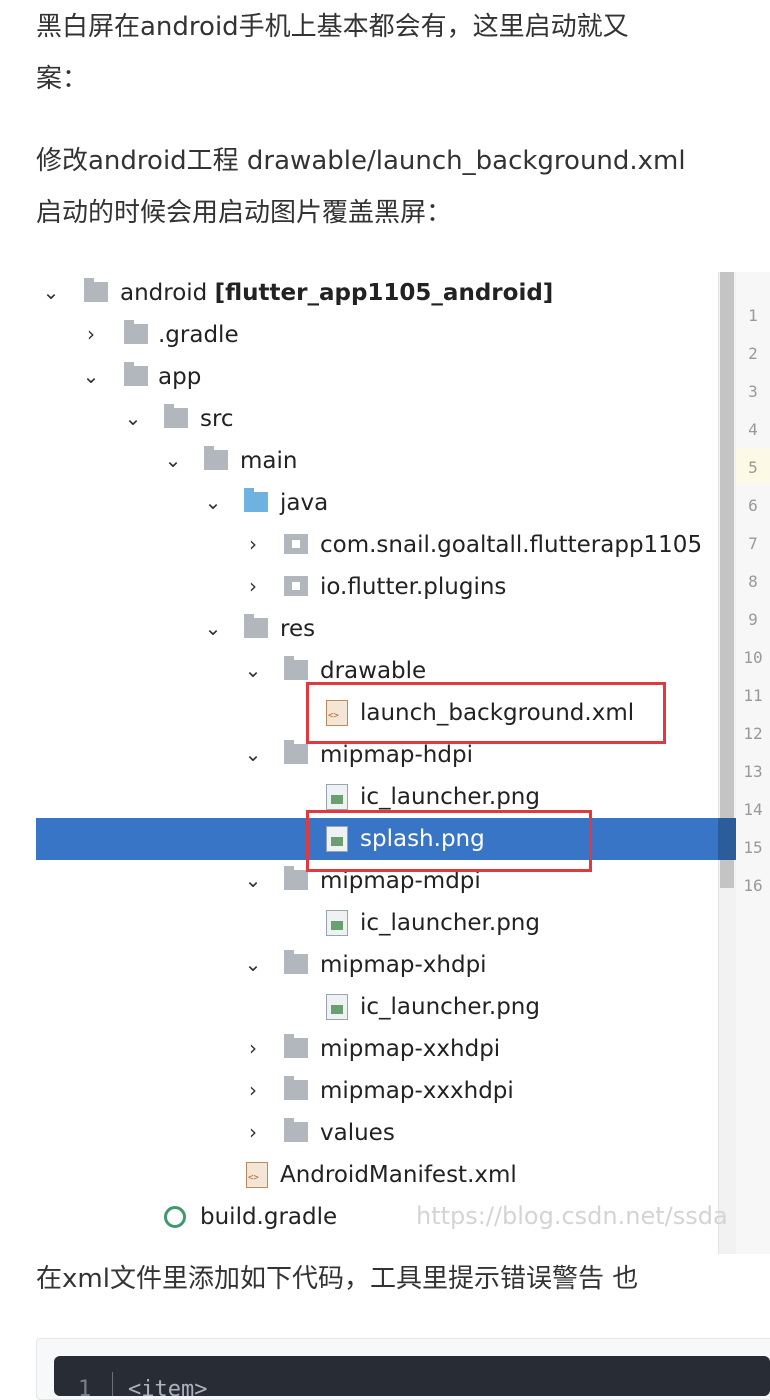 This screenshot has height=1400, width=770. Describe the element at coordinates (753, 429) in the screenshot. I see `line-number: 4` at that location.